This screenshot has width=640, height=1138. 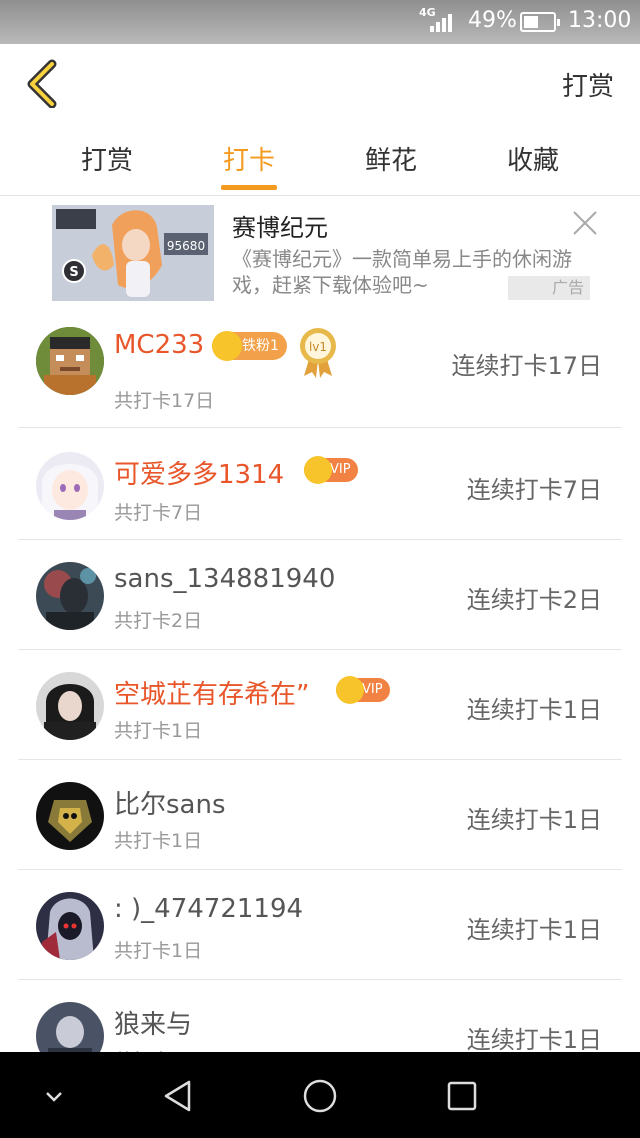 I want to click on tab-bar: 打赏 打卡 鲜花 收藏, so click(x=320, y=161).